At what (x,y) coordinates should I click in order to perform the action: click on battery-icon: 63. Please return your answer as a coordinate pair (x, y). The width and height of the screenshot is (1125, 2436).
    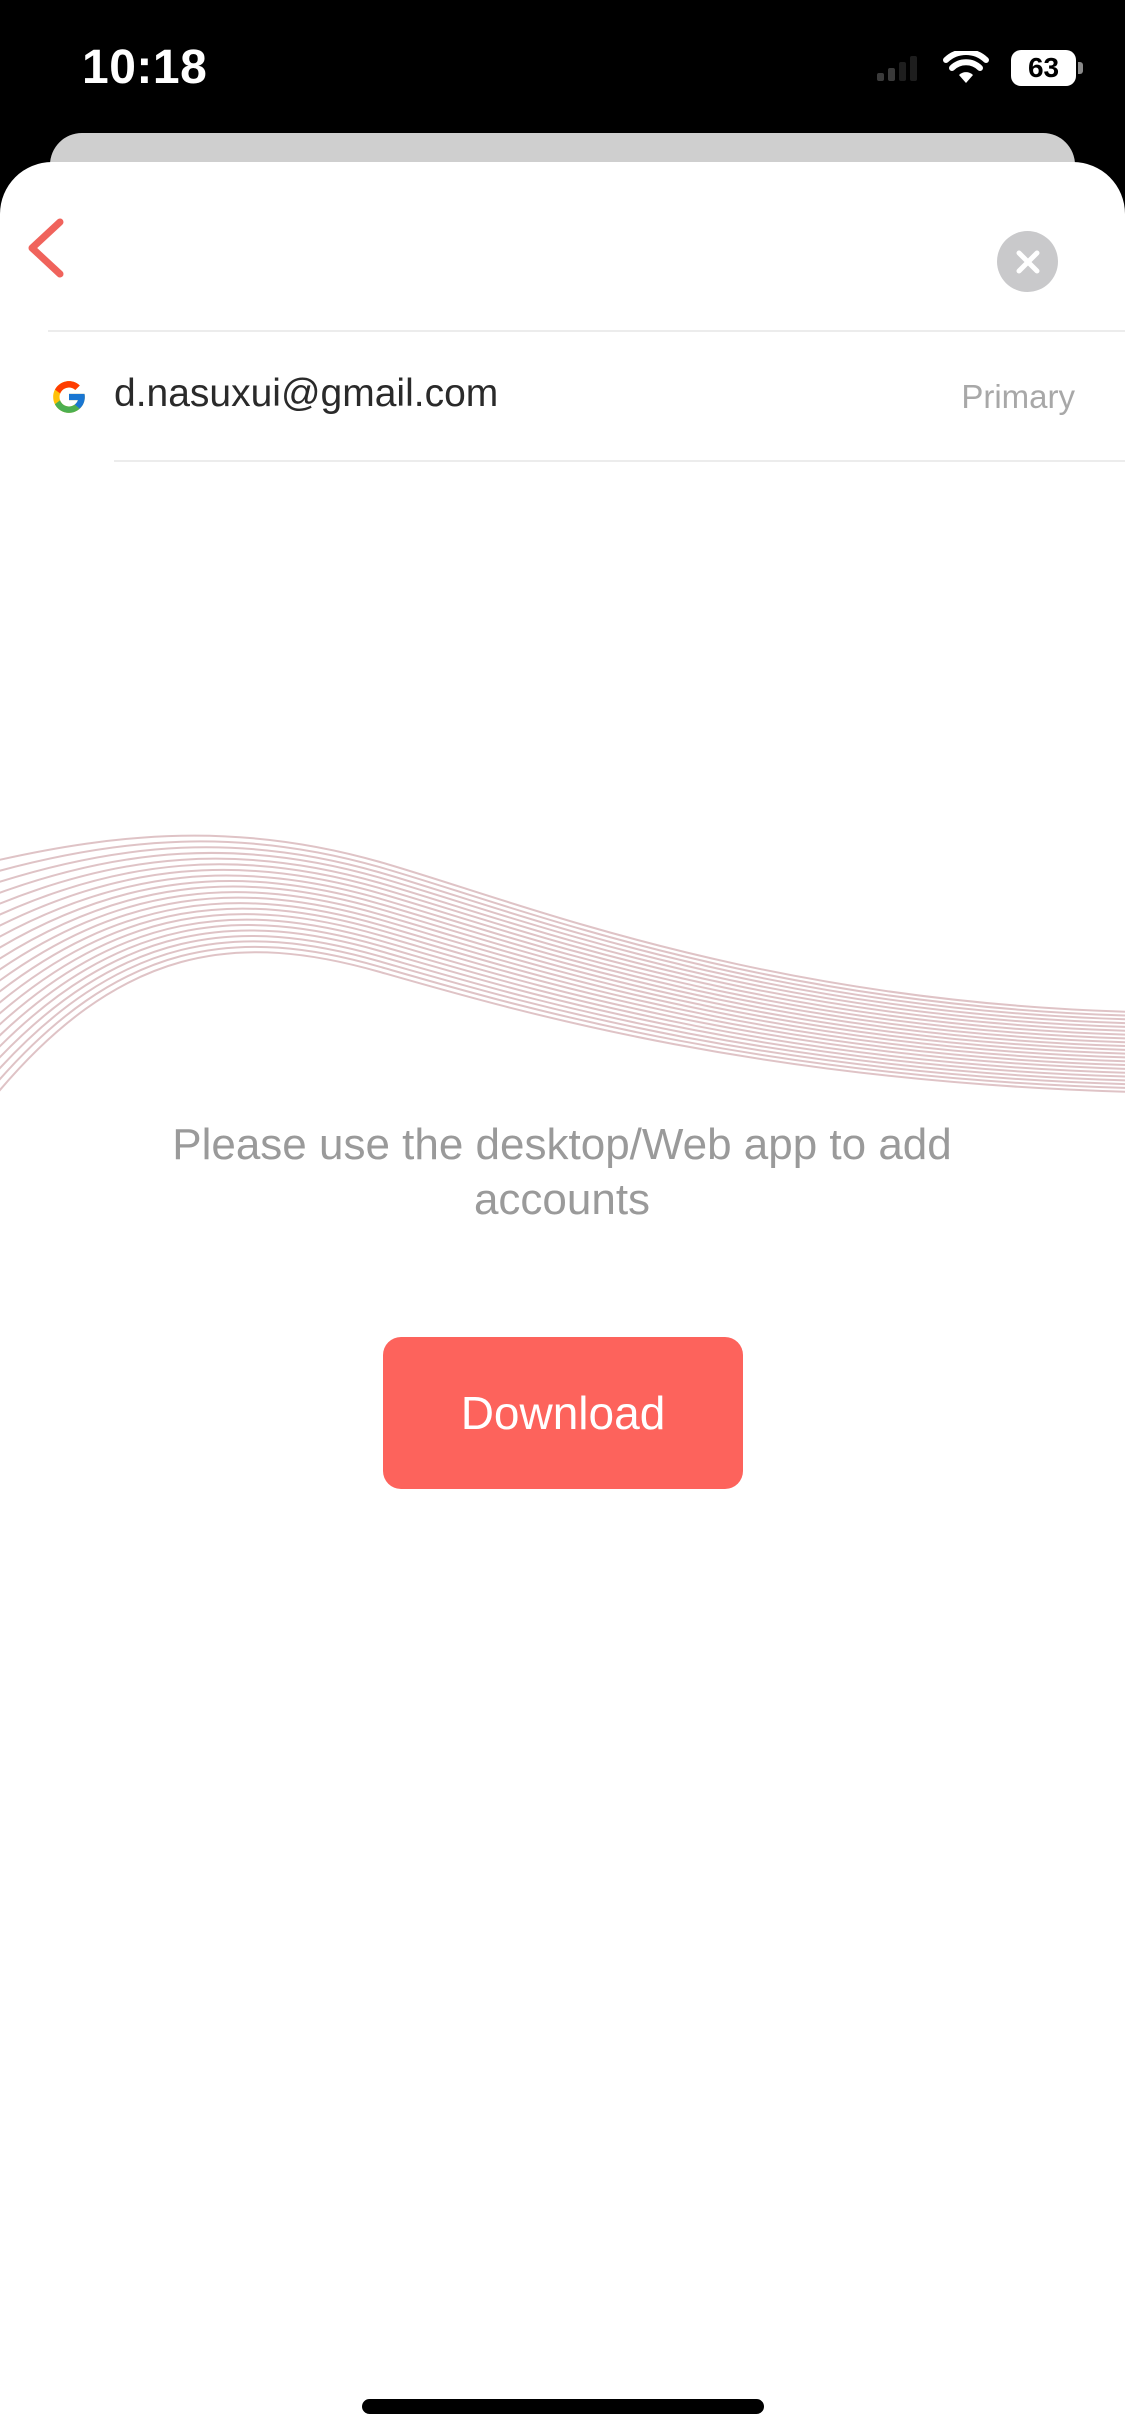
    Looking at the image, I should click on (1047, 68).